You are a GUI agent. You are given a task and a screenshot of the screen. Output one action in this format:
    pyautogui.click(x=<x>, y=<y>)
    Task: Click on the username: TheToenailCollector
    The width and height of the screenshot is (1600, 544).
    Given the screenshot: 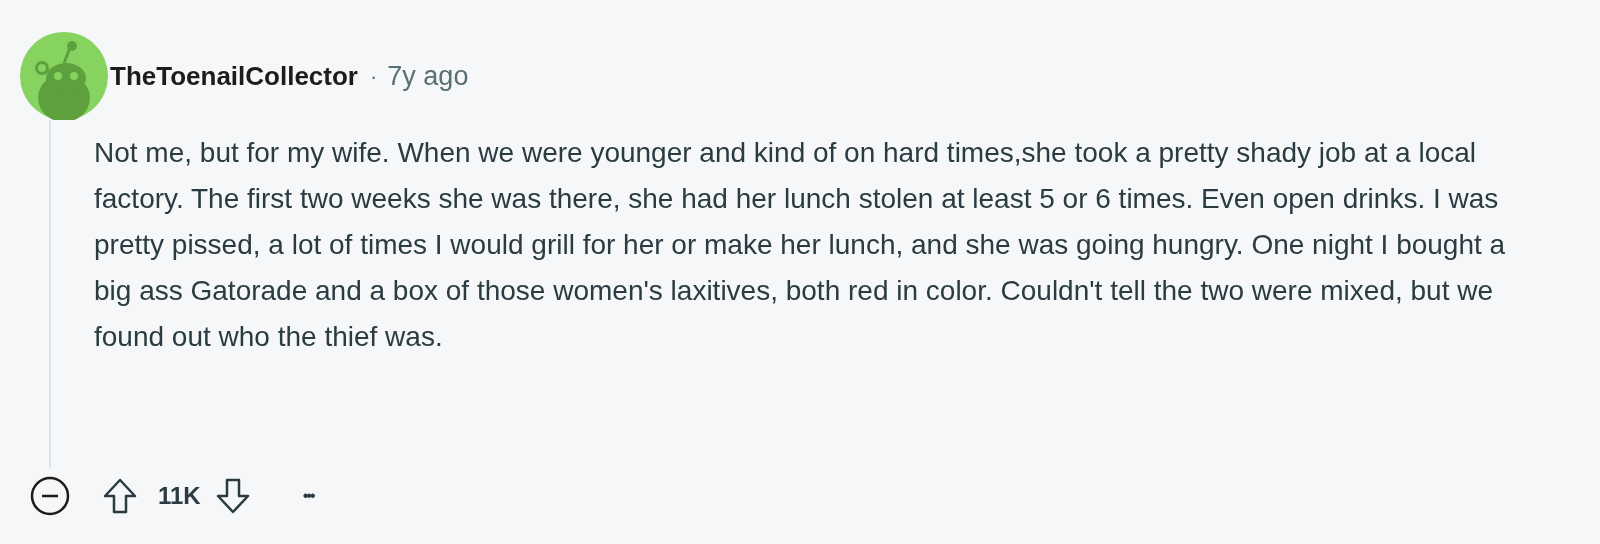 What is the action you would take?
    pyautogui.click(x=234, y=76)
    